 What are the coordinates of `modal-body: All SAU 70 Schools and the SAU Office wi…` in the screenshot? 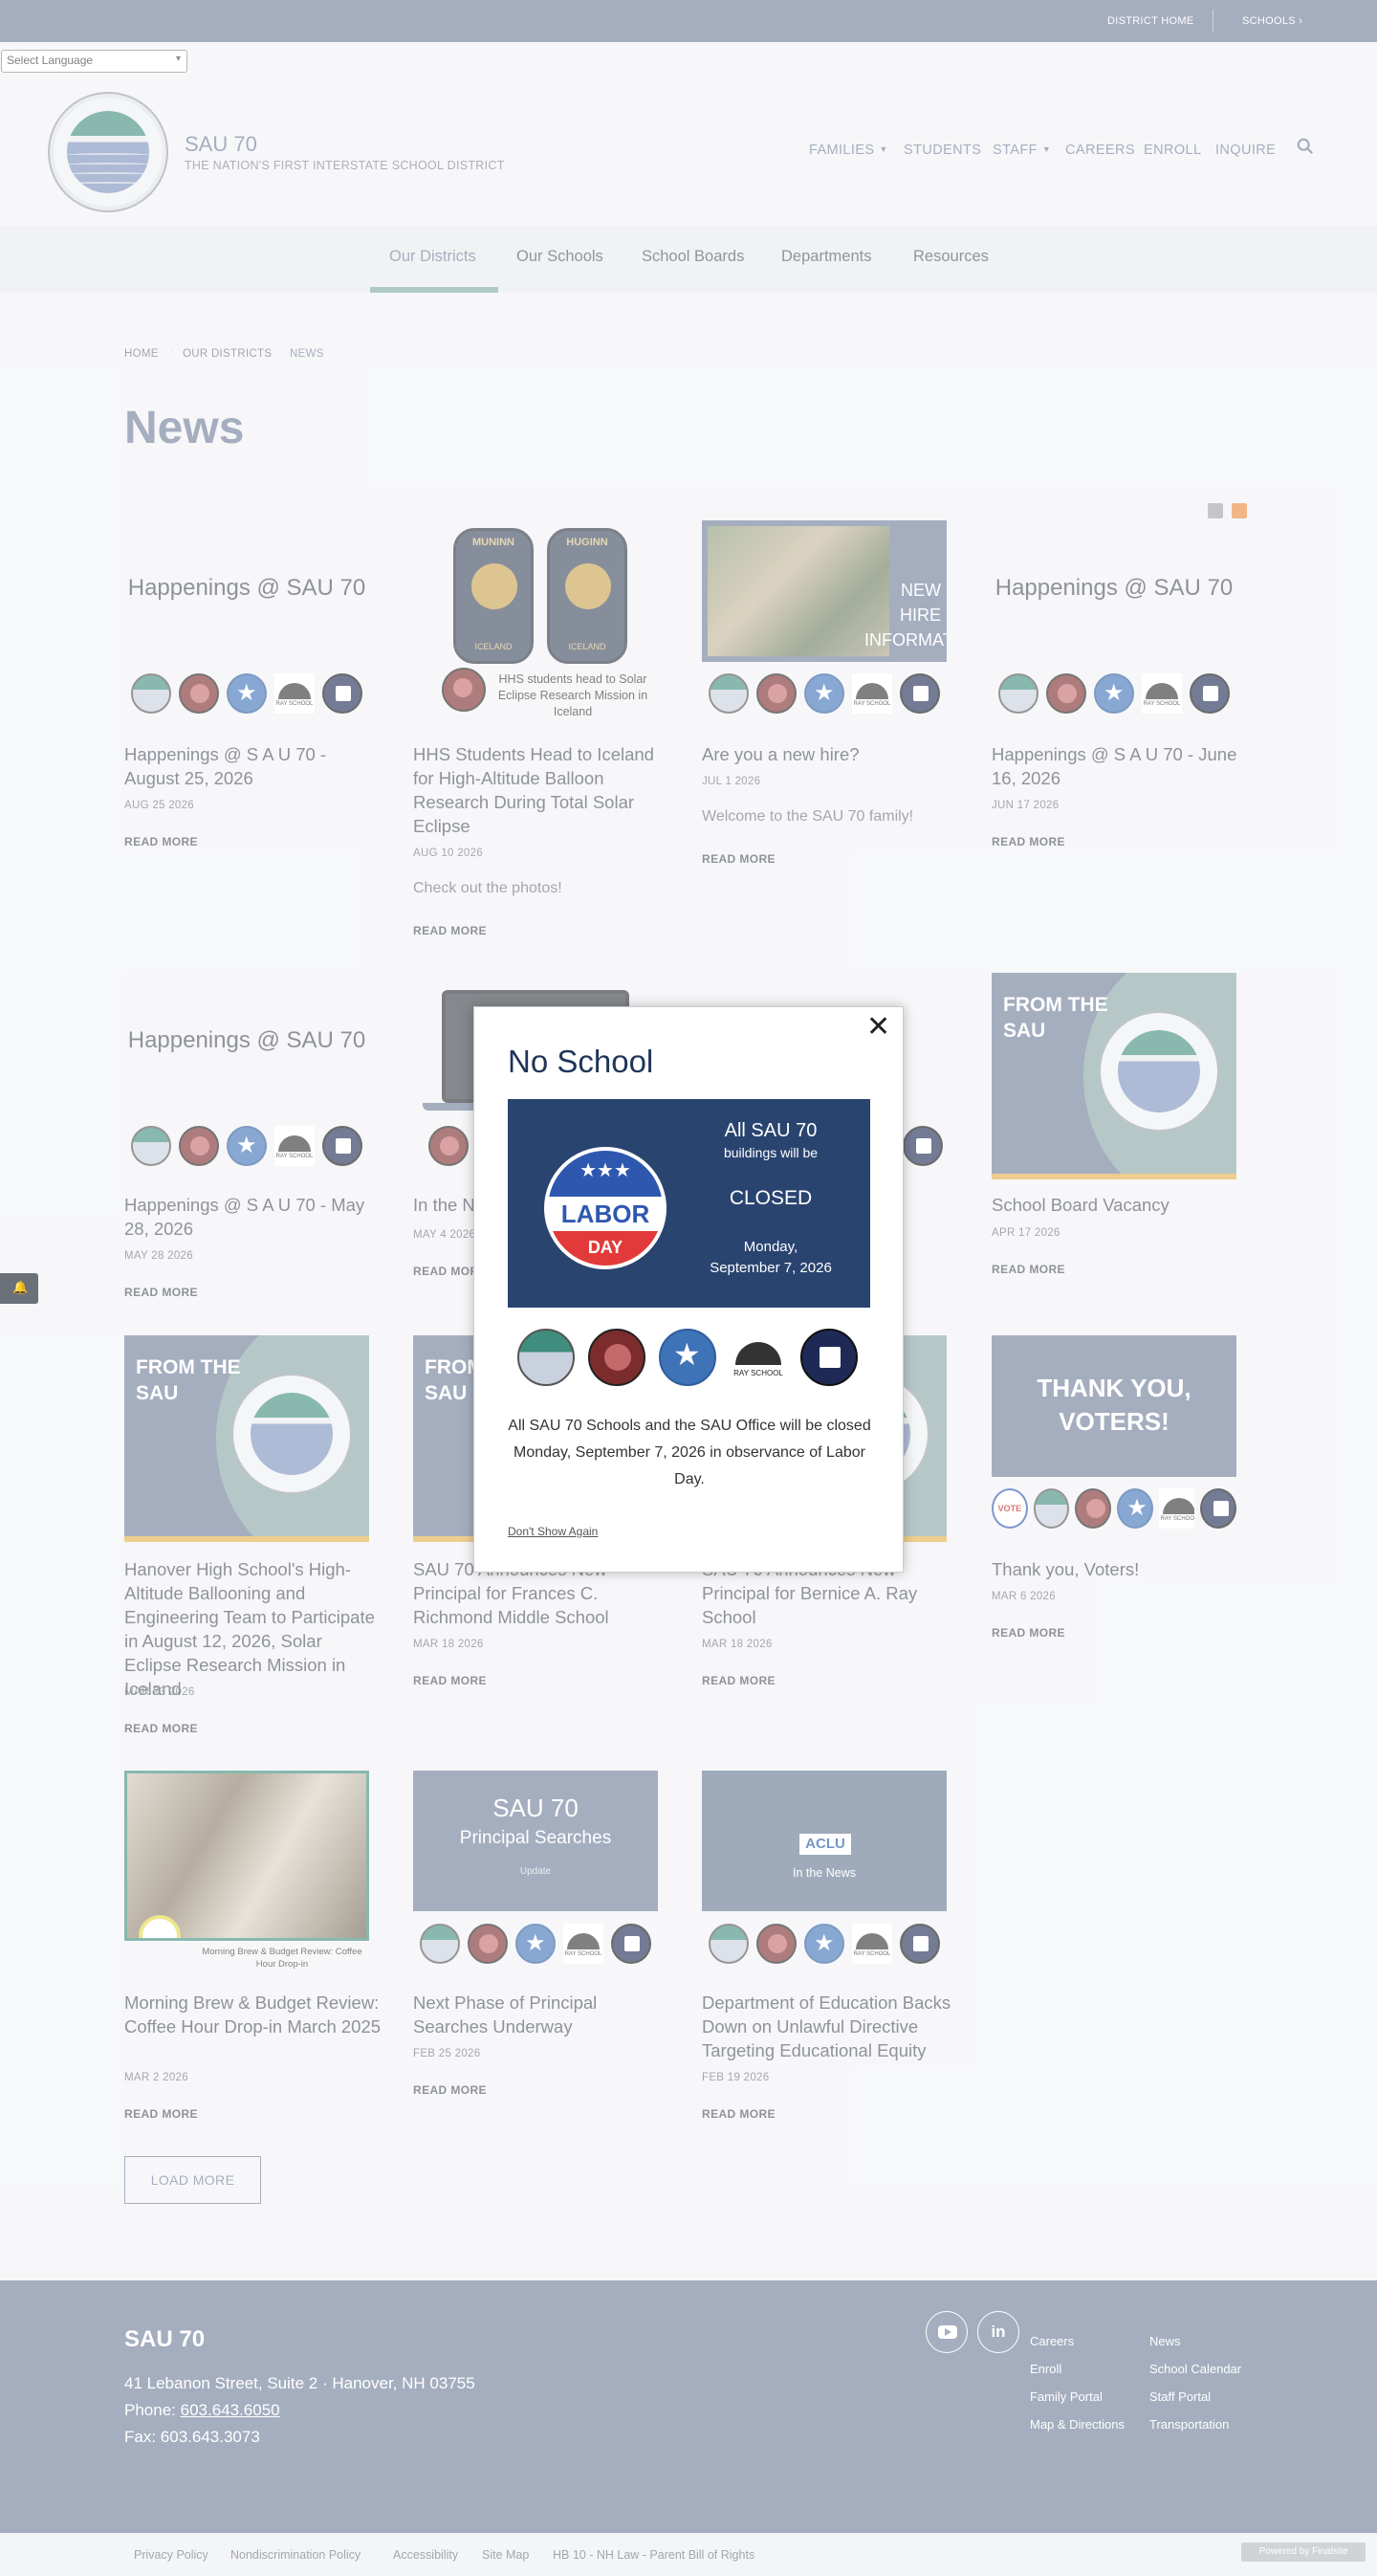 It's located at (689, 1452).